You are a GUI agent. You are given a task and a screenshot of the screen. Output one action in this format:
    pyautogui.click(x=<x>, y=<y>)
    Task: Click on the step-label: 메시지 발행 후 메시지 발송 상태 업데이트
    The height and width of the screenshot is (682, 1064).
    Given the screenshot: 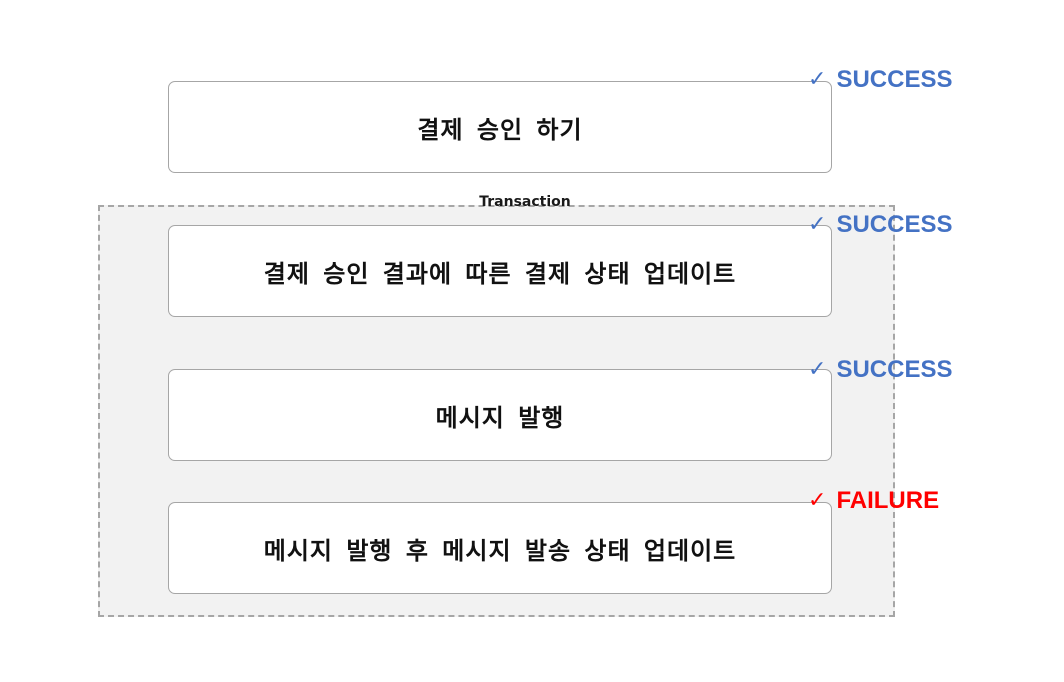 What is the action you would take?
    pyautogui.click(x=500, y=550)
    